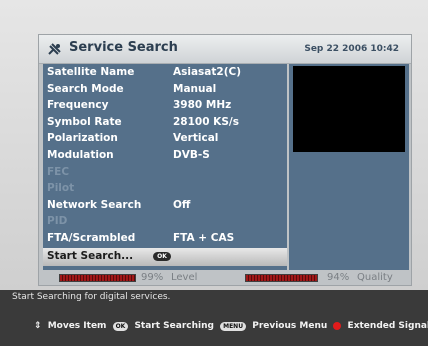 The height and width of the screenshot is (346, 428). What do you see at coordinates (375, 277) in the screenshot?
I see `signal-quality-label: Quality` at bounding box center [375, 277].